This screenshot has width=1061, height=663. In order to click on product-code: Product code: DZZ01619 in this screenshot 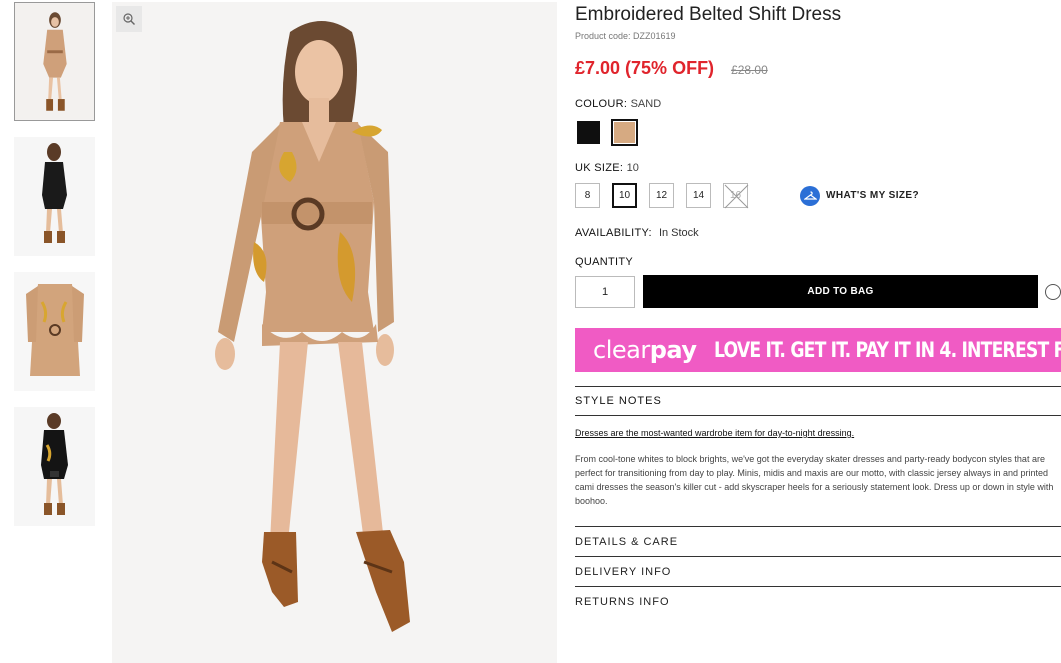, I will do `click(625, 36)`.